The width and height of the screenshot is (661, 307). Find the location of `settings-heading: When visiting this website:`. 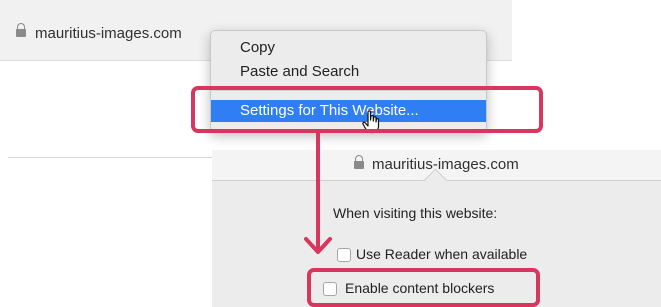

settings-heading: When visiting this website: is located at coordinates (415, 213).